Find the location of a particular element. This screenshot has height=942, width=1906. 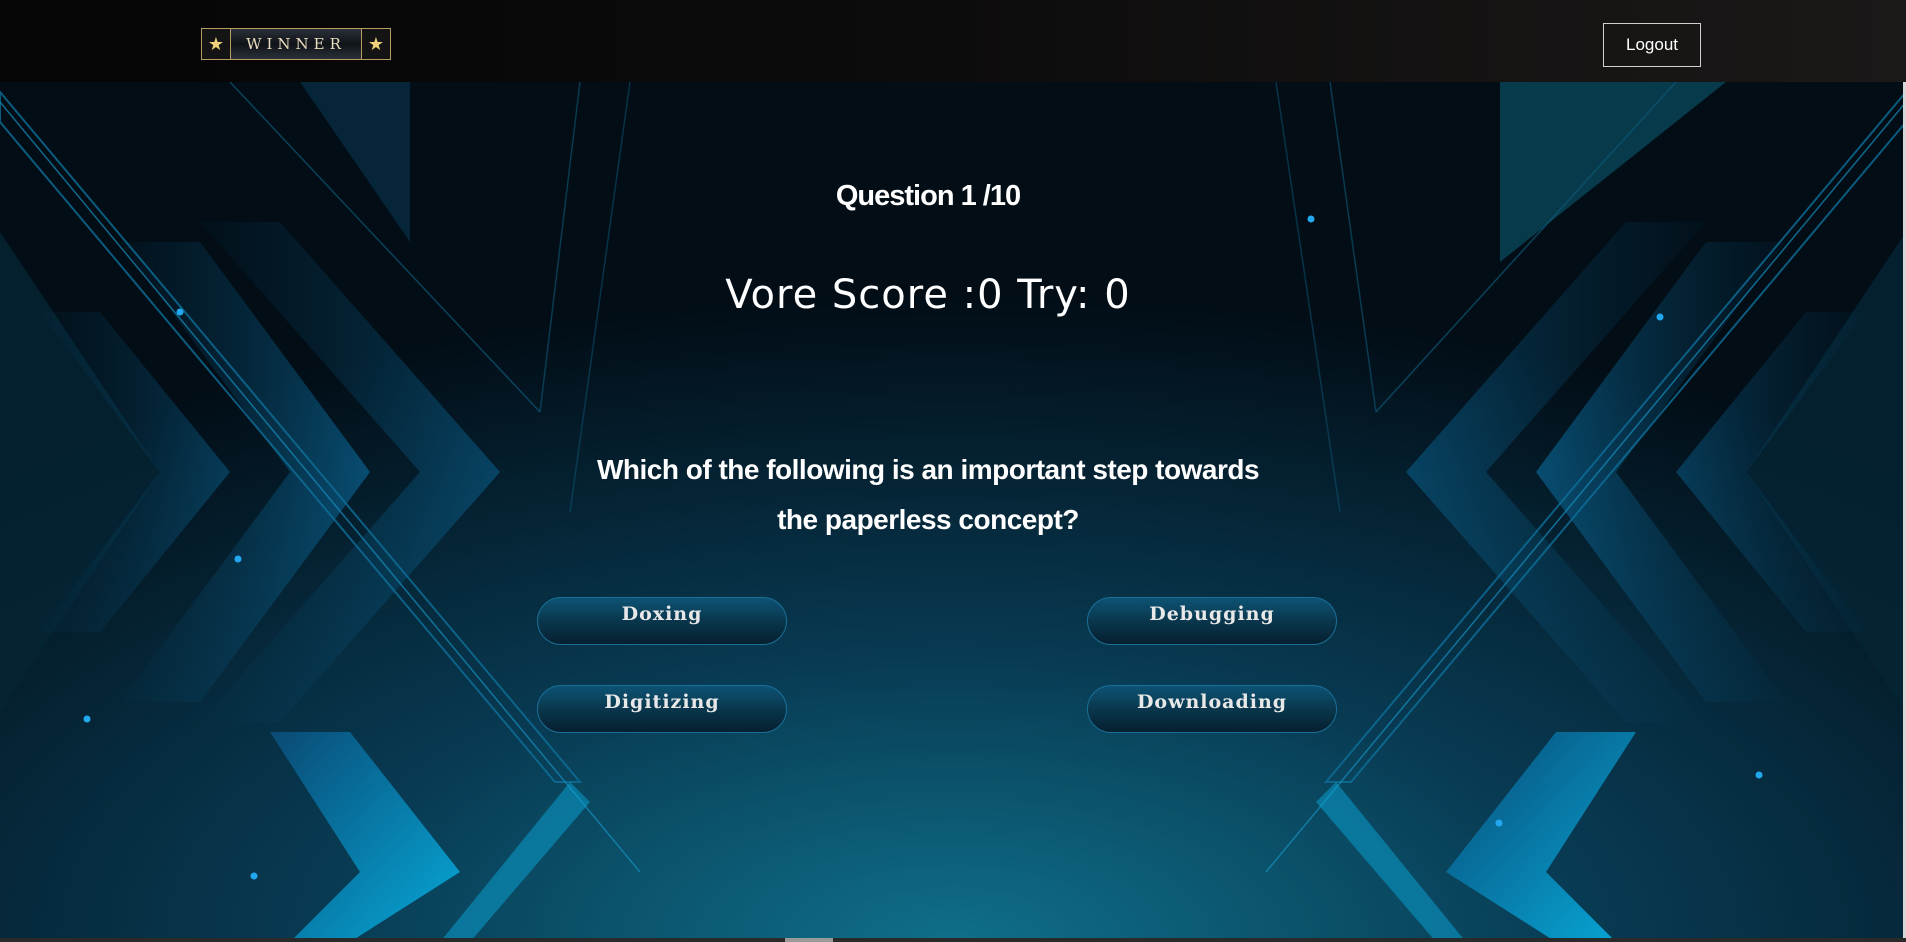

logout-button: Logout is located at coordinates (1652, 45).